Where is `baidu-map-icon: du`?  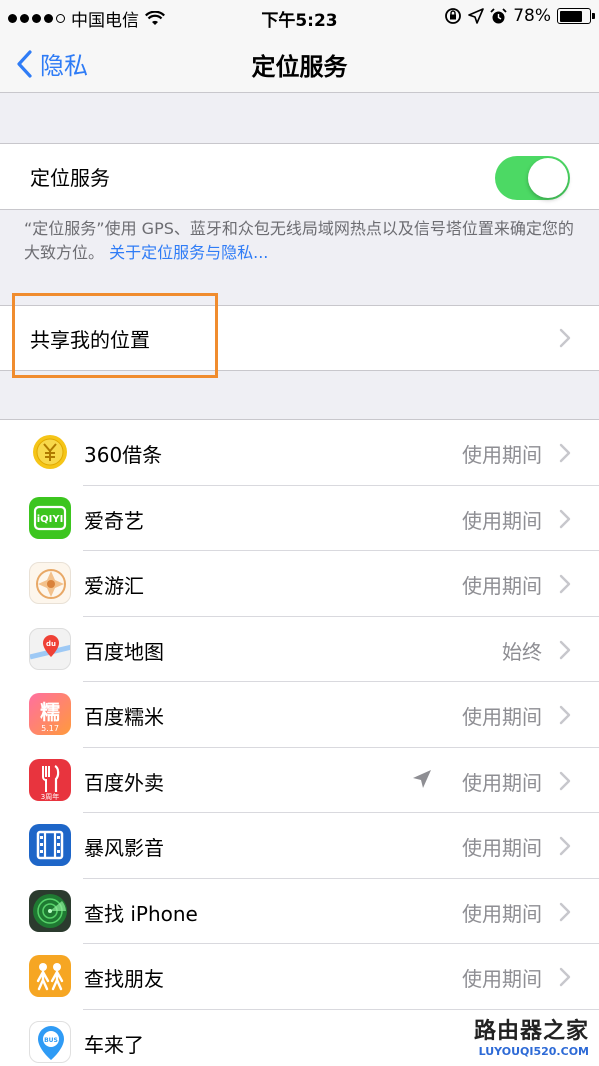
baidu-map-icon: du is located at coordinates (50, 648).